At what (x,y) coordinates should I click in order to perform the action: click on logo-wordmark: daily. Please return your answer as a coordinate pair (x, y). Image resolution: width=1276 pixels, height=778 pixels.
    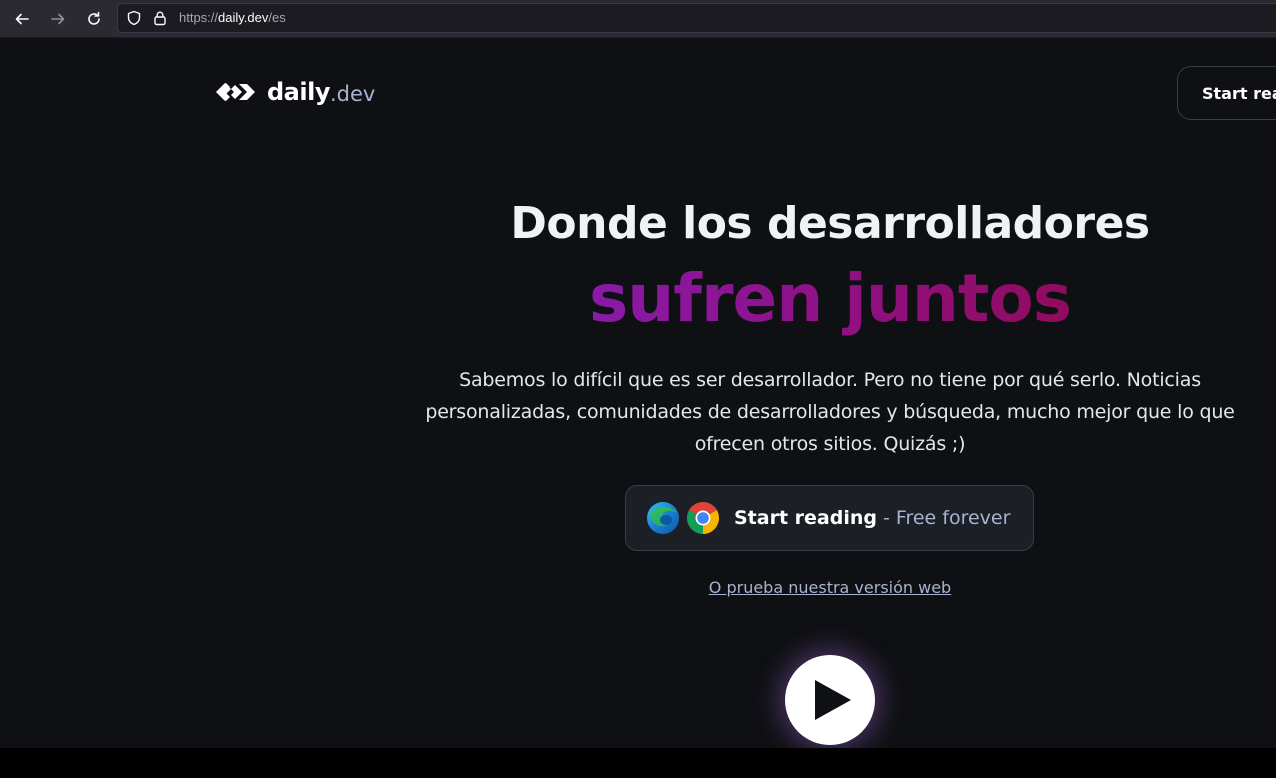
    Looking at the image, I should click on (298, 92).